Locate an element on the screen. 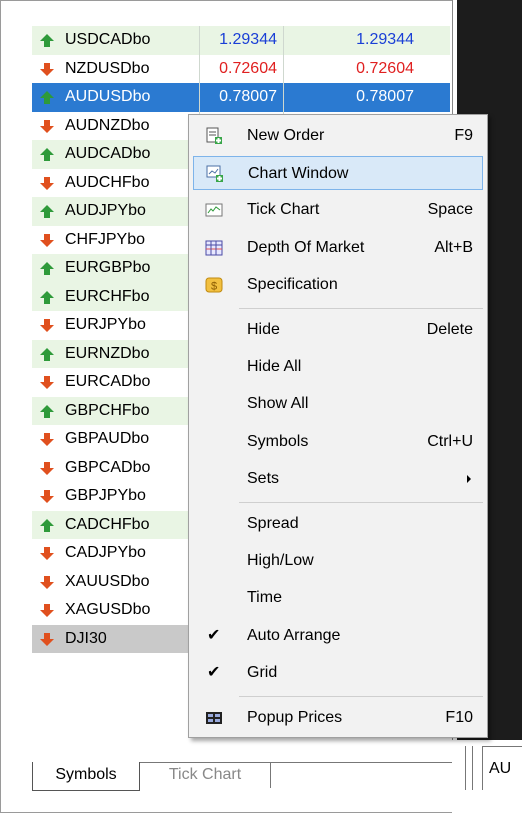  menu-item-show-all: Show All is located at coordinates (338, 404).